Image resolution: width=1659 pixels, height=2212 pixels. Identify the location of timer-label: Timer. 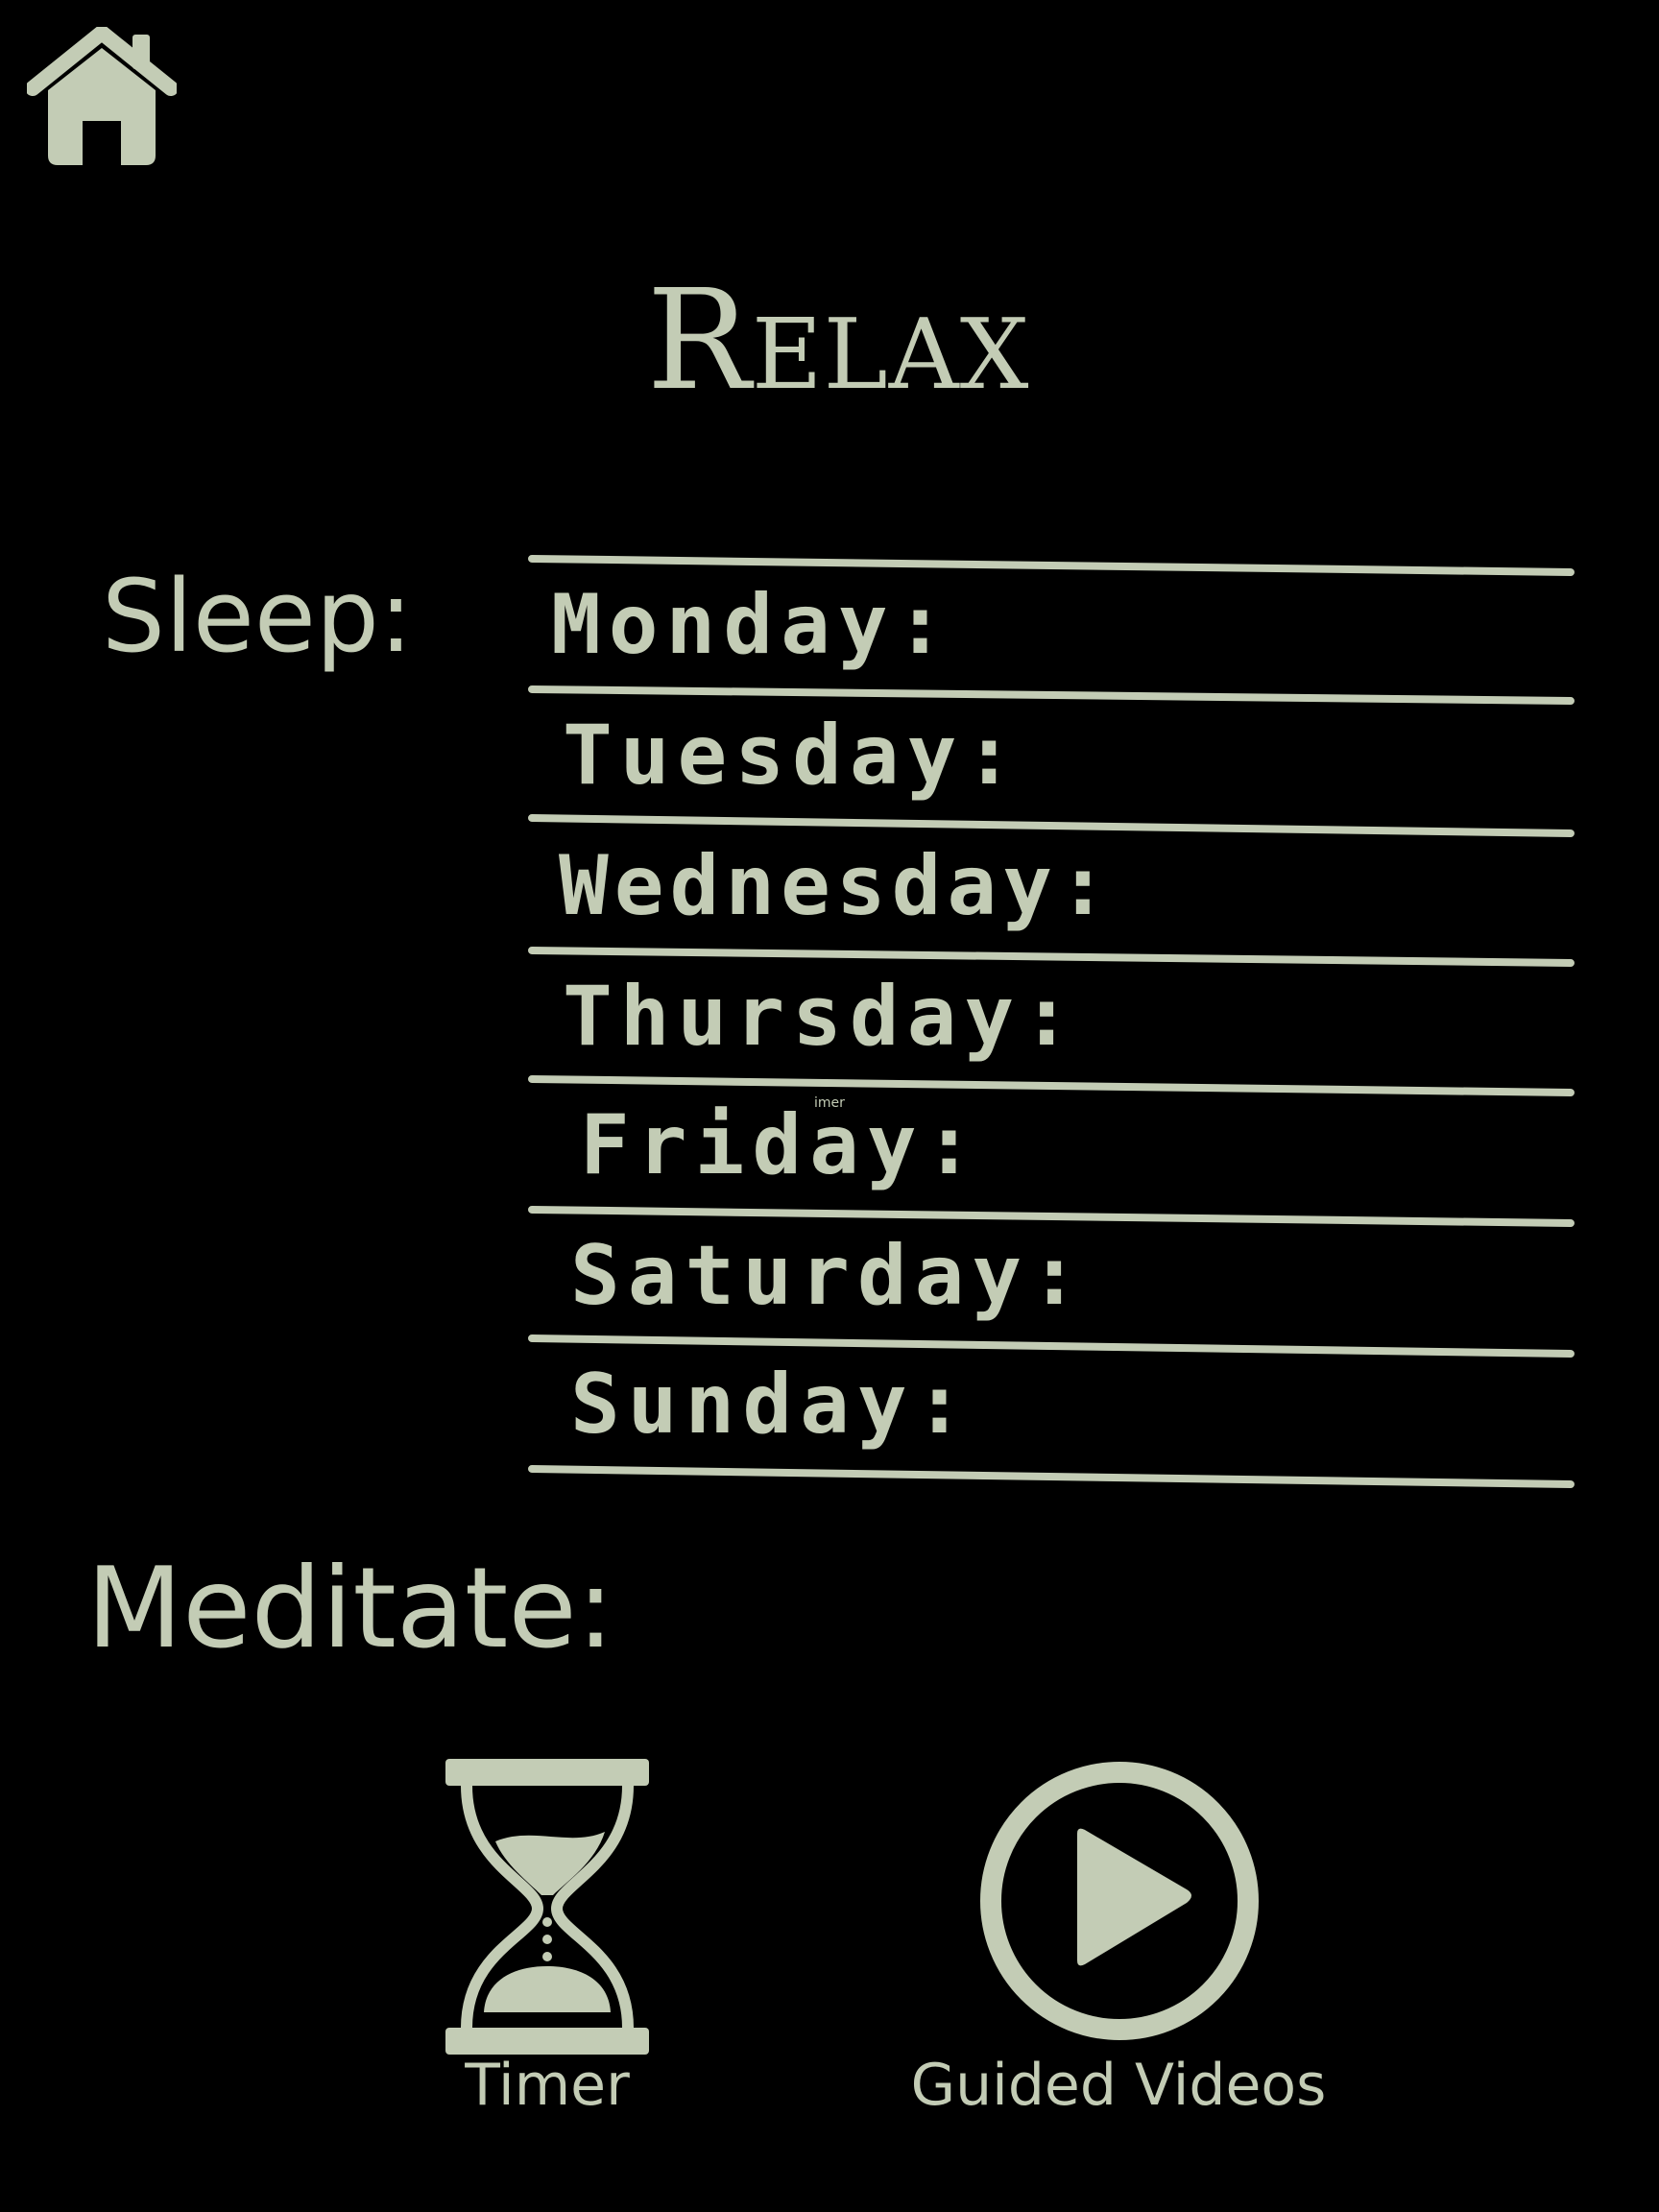
(548, 2085).